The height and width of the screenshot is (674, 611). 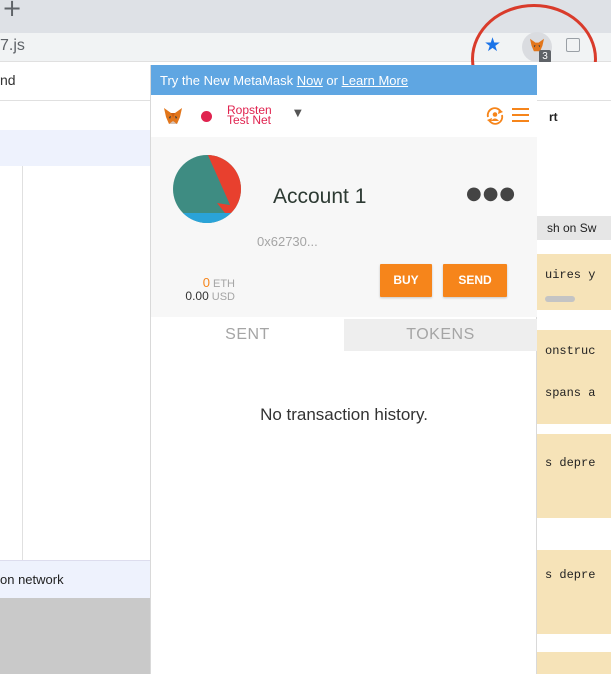 I want to click on usd-unit: USD, so click(x=223, y=297).